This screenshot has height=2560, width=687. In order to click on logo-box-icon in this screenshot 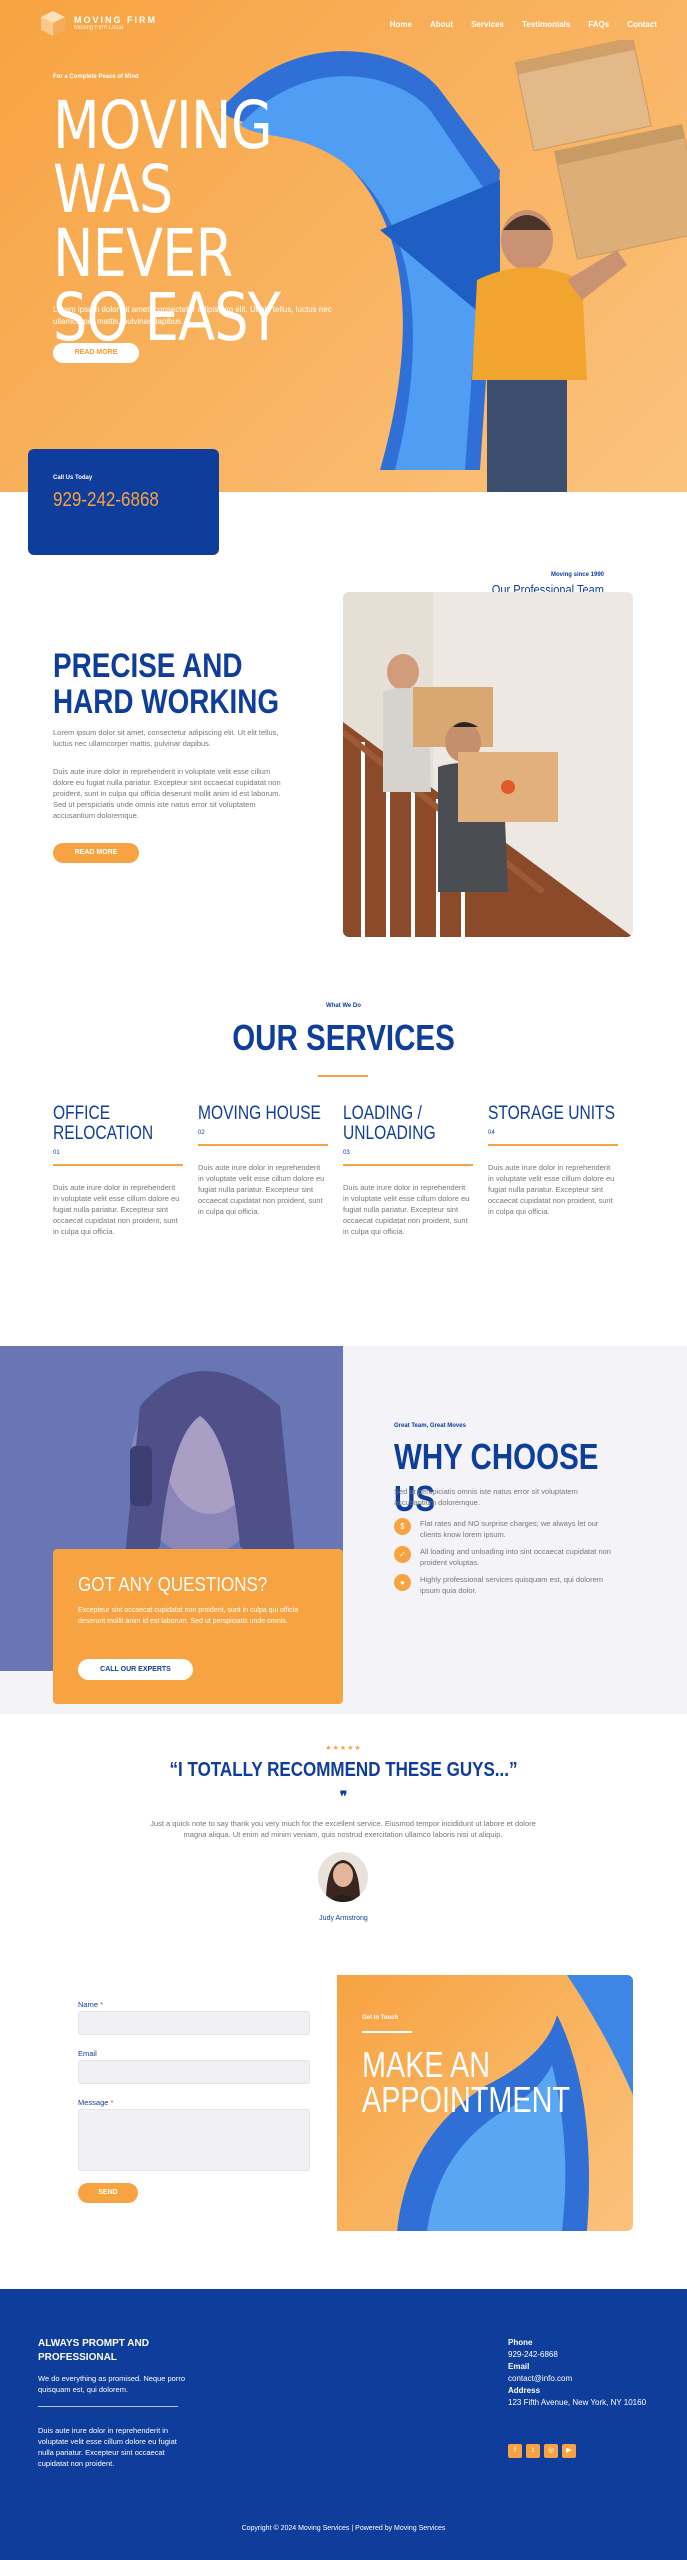, I will do `click(53, 23)`.